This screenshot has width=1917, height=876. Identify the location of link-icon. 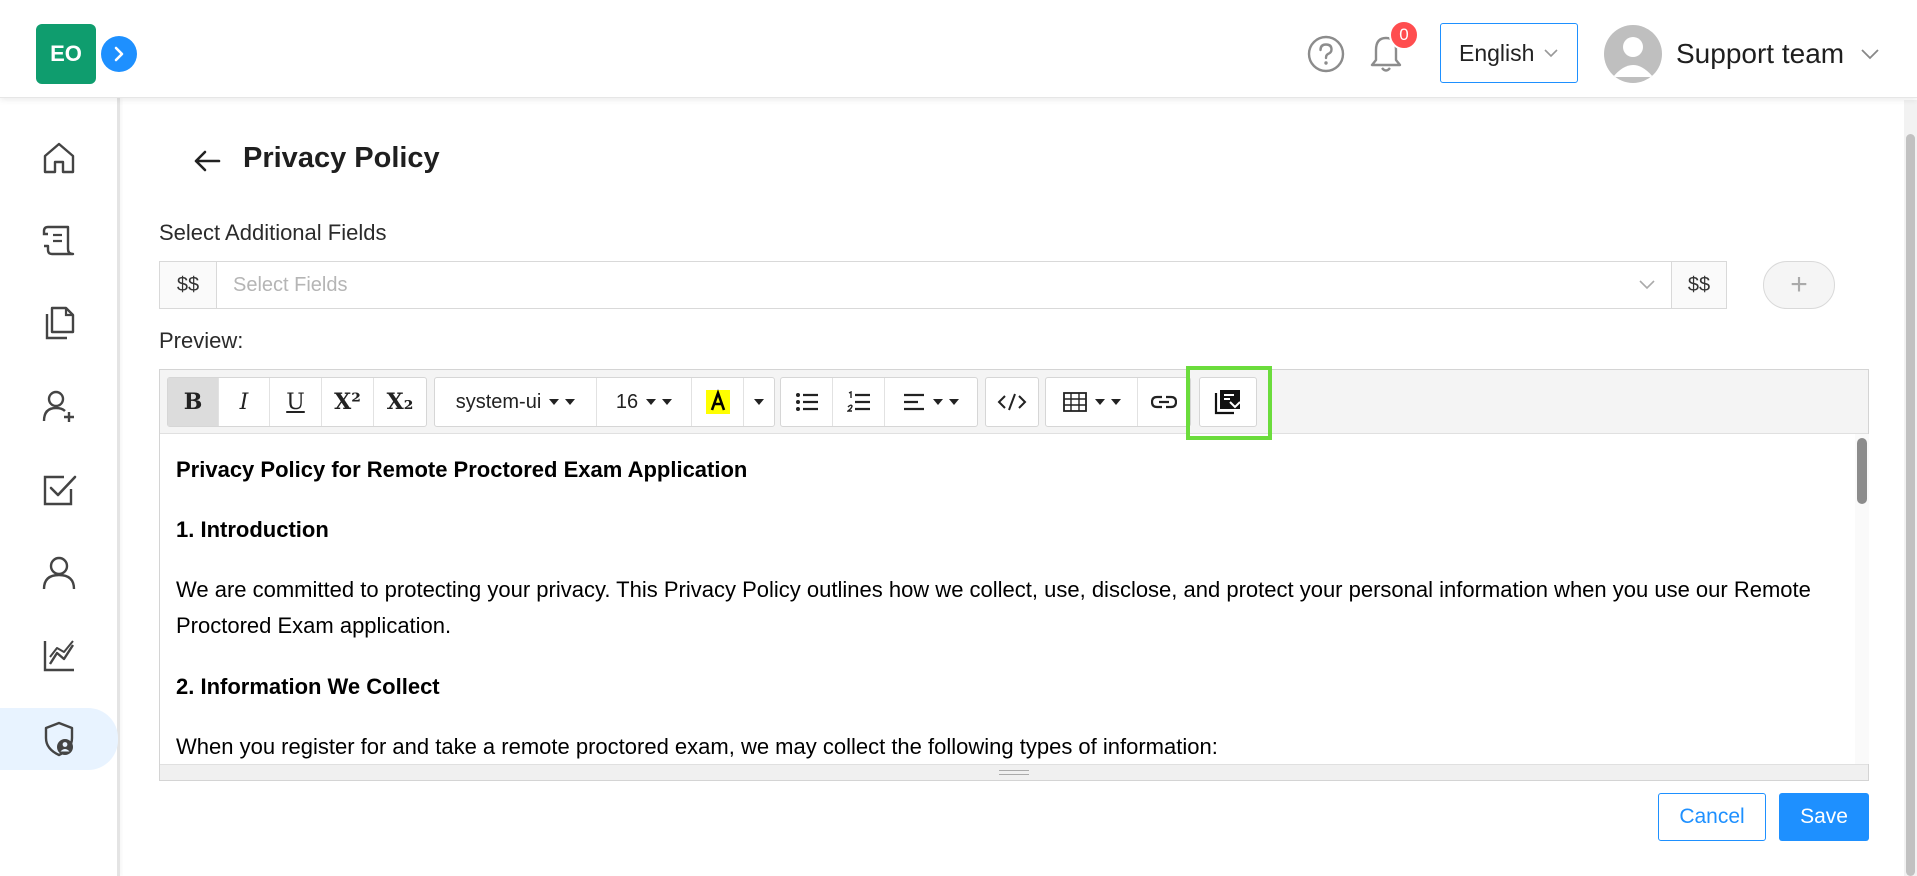
(1164, 402).